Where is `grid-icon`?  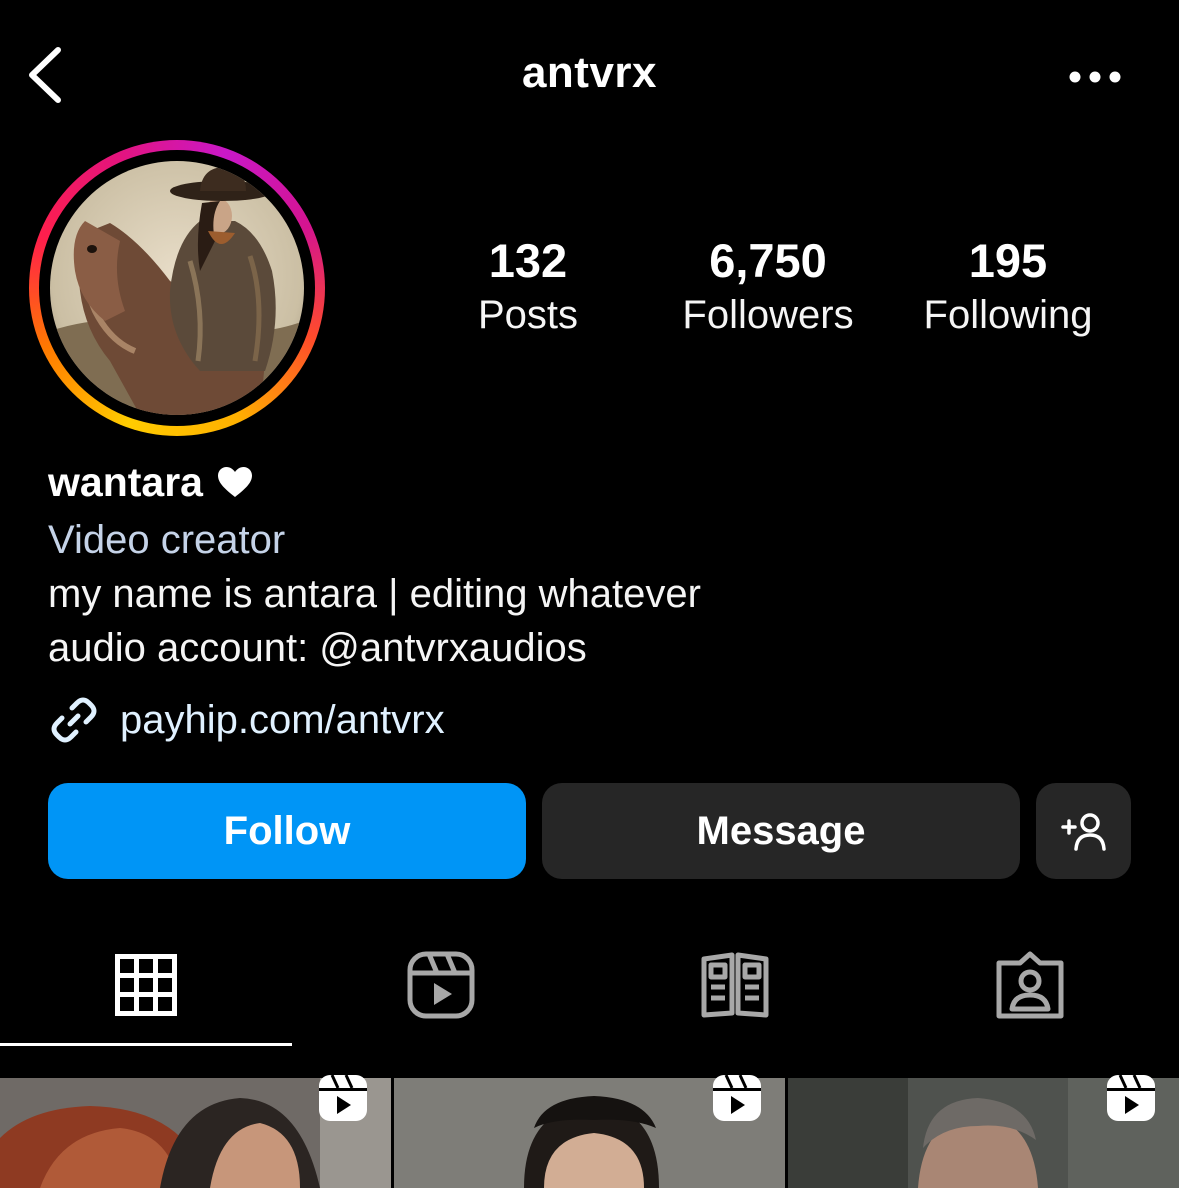
grid-icon is located at coordinates (146, 985).